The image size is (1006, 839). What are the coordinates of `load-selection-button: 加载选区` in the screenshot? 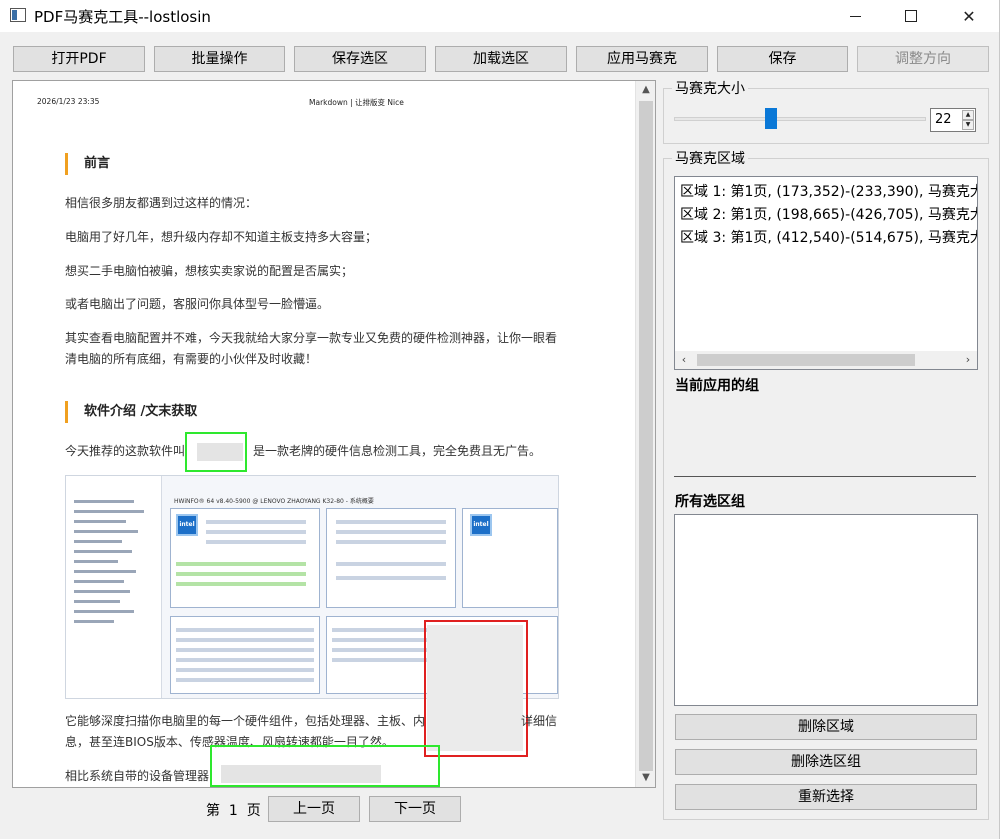 It's located at (501, 59).